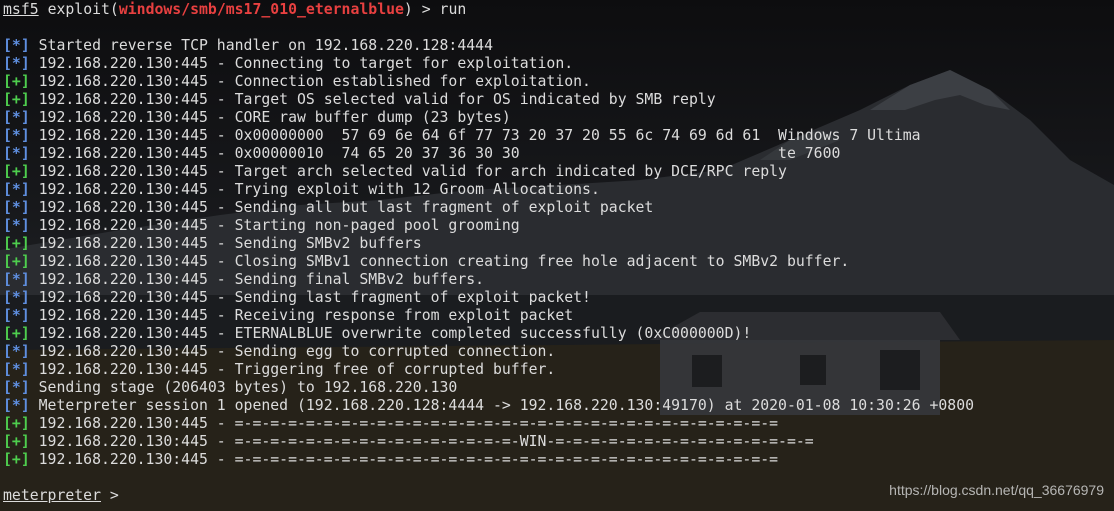  What do you see at coordinates (21, 9) in the screenshot?
I see `msf-prompt-label: msf5` at bounding box center [21, 9].